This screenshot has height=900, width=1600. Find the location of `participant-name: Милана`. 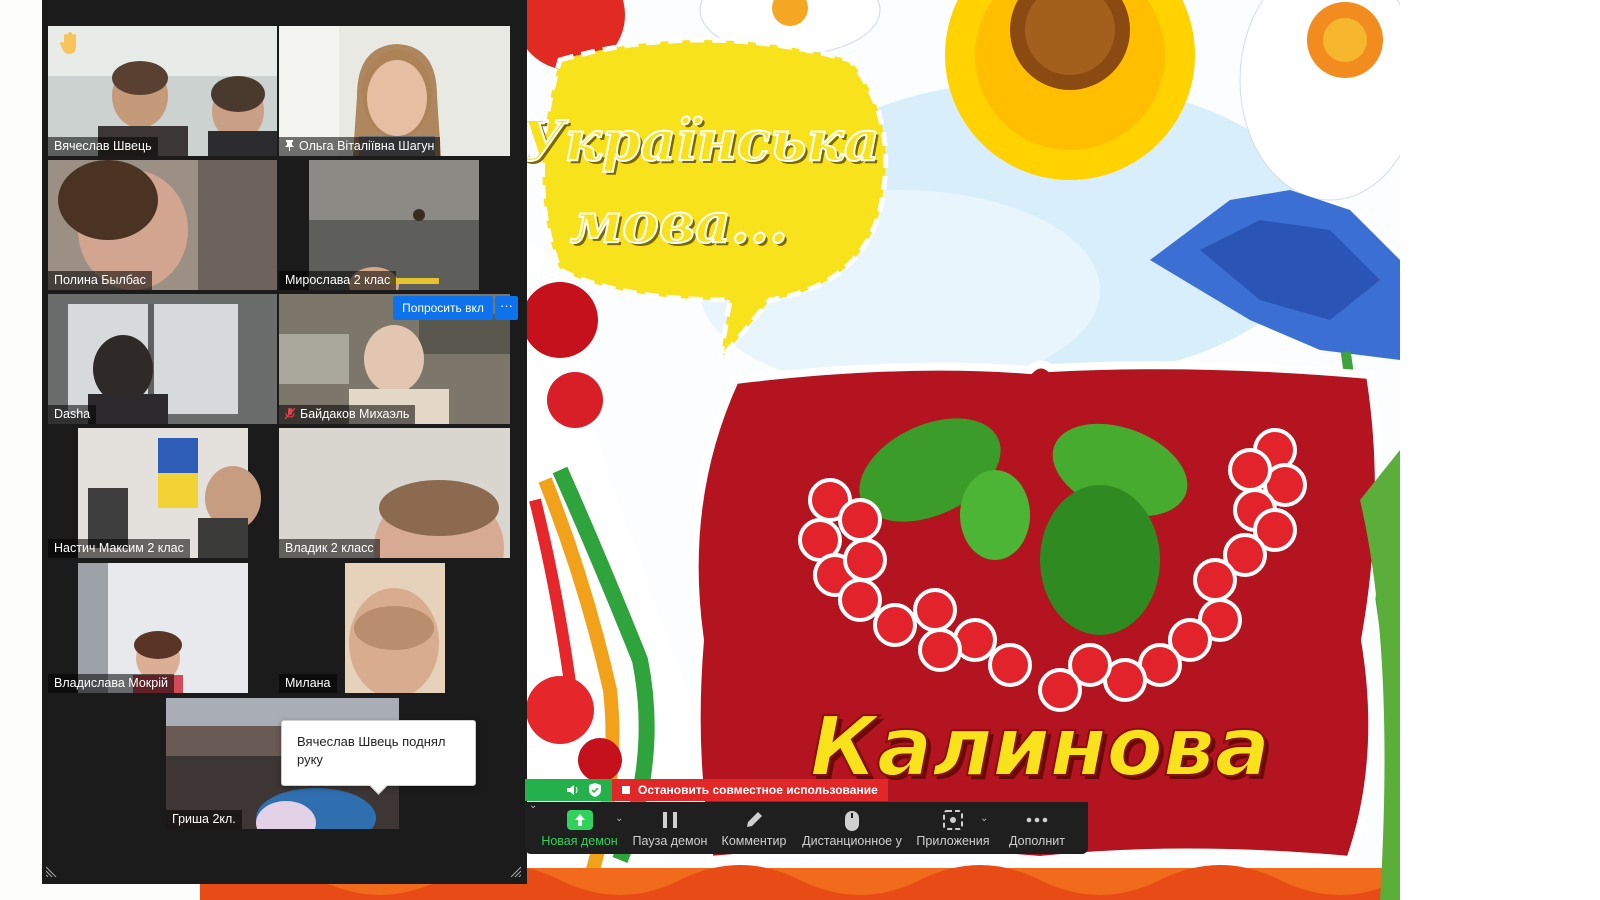

participant-name: Милана is located at coordinates (308, 683).